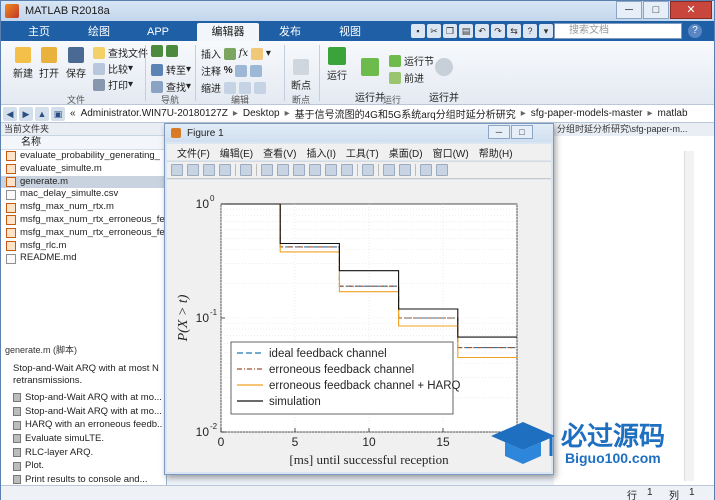 This screenshot has width=715, height=500. Describe the element at coordinates (301, 75) in the screenshot. I see `breakpoints-button: 断点` at that location.